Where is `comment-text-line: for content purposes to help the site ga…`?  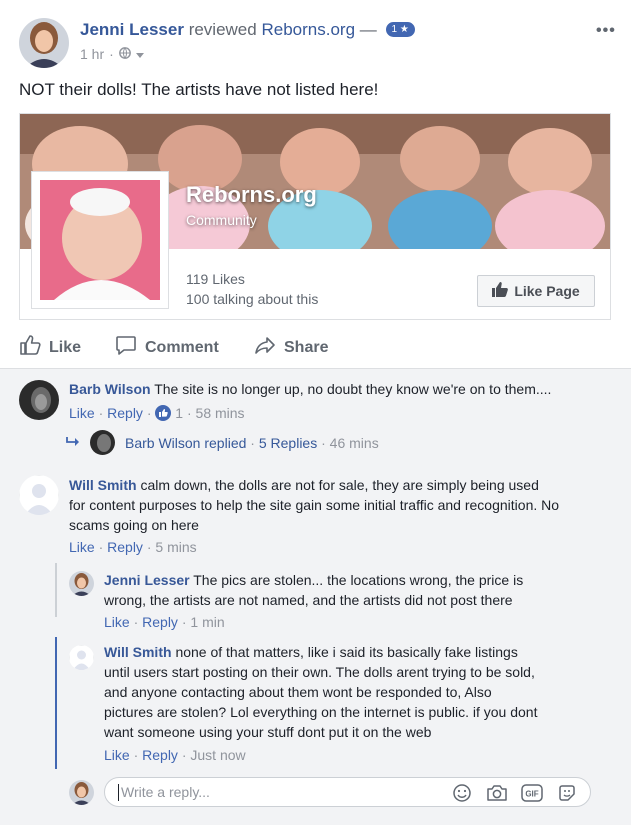
comment-text-line: for content purposes to help the site ga… is located at coordinates (314, 505).